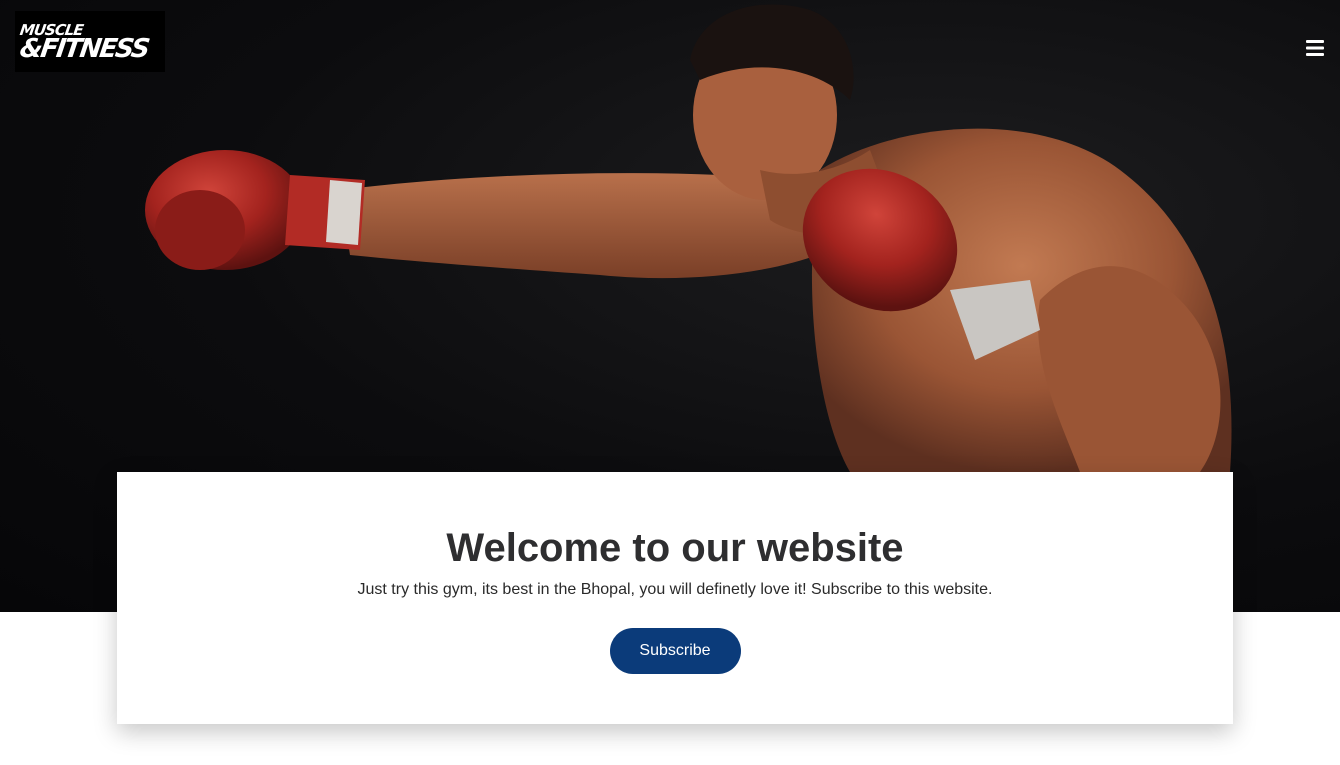 The image size is (1340, 765). What do you see at coordinates (1316, 48) in the screenshot?
I see `hamburger-menu-icon` at bounding box center [1316, 48].